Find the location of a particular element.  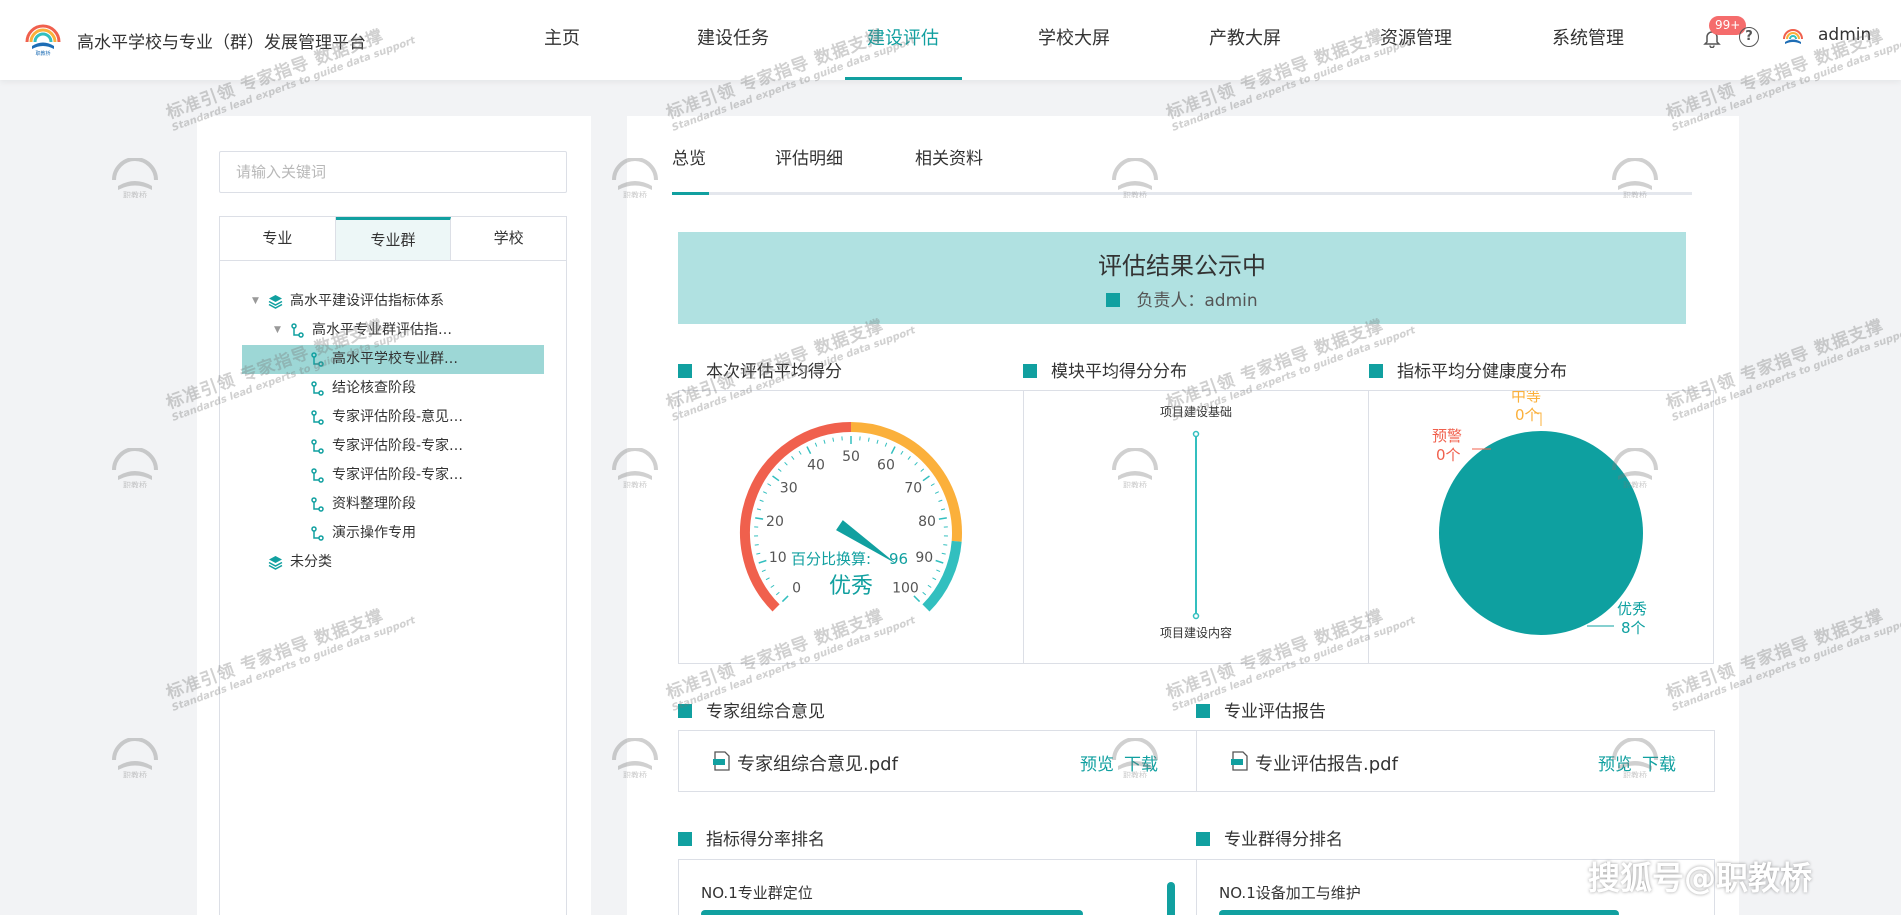

tree-node-leaf: 结论核查阶段 is located at coordinates (393, 388).